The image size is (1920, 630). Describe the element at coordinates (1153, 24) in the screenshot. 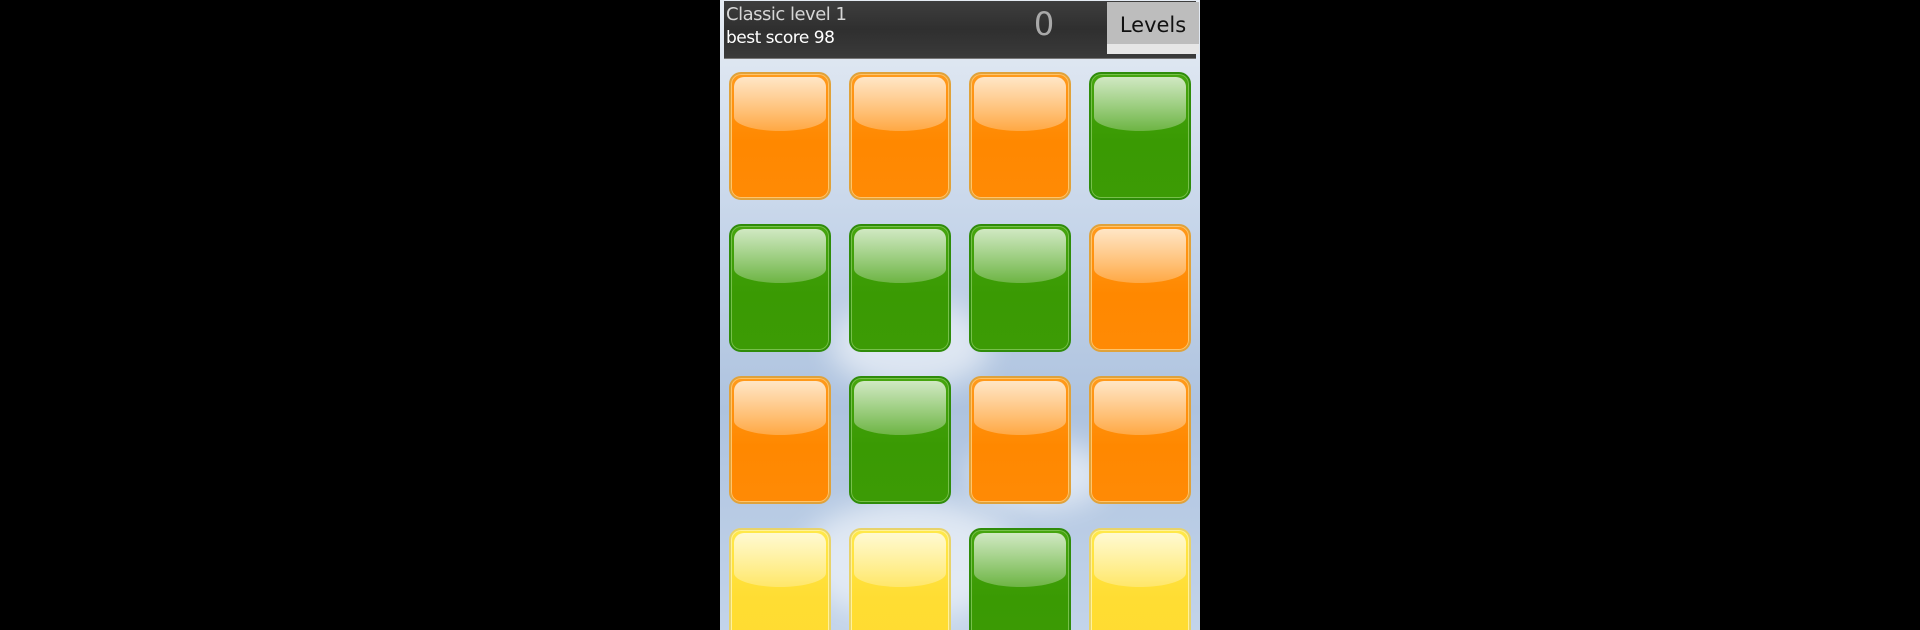

I see `levels-button-label: Levels` at that location.